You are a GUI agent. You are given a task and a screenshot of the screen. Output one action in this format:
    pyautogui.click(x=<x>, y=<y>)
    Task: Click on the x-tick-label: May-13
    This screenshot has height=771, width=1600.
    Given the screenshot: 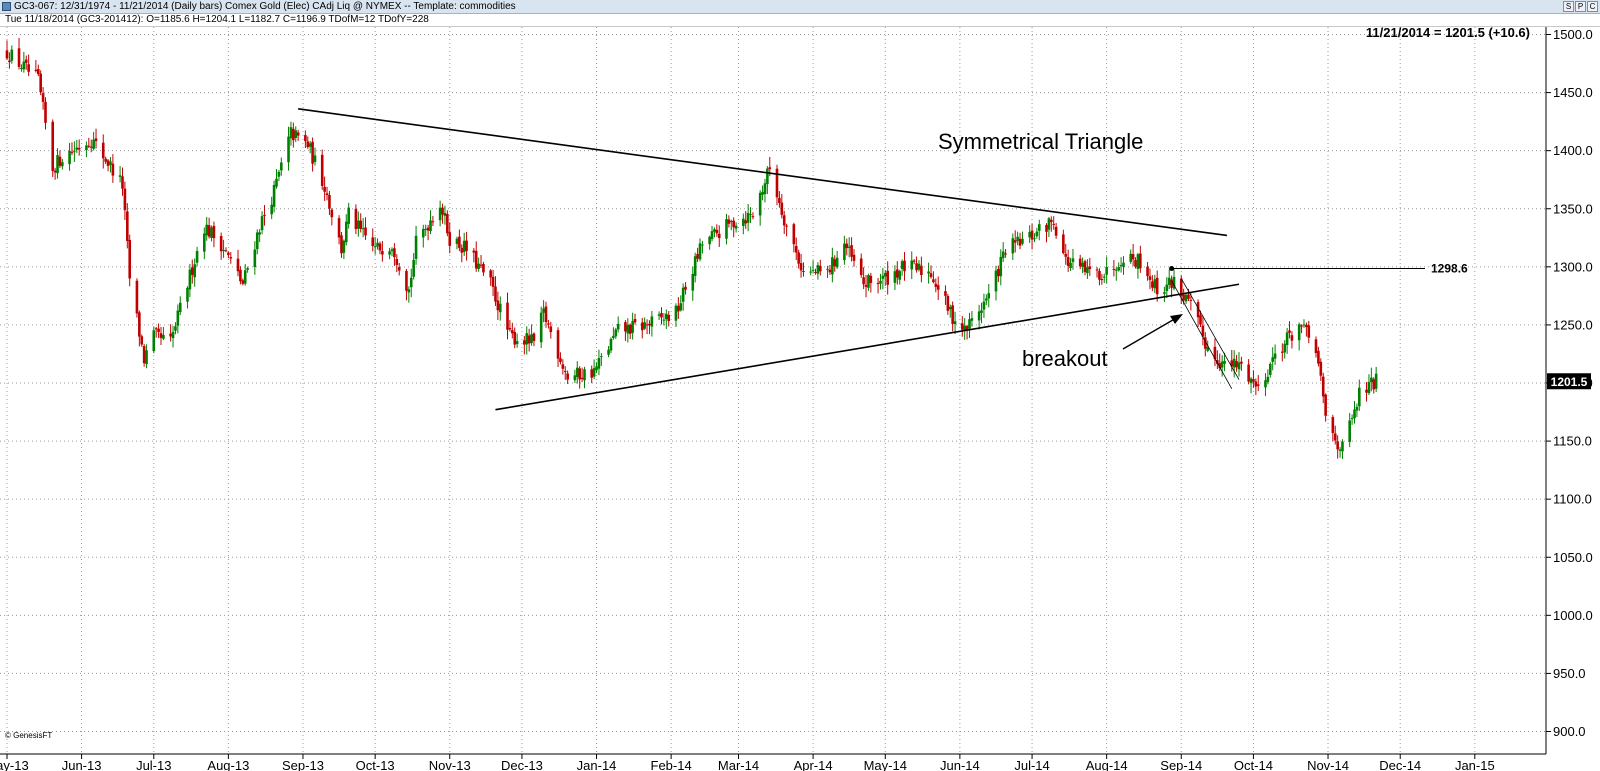 What is the action you would take?
    pyautogui.click(x=14, y=764)
    